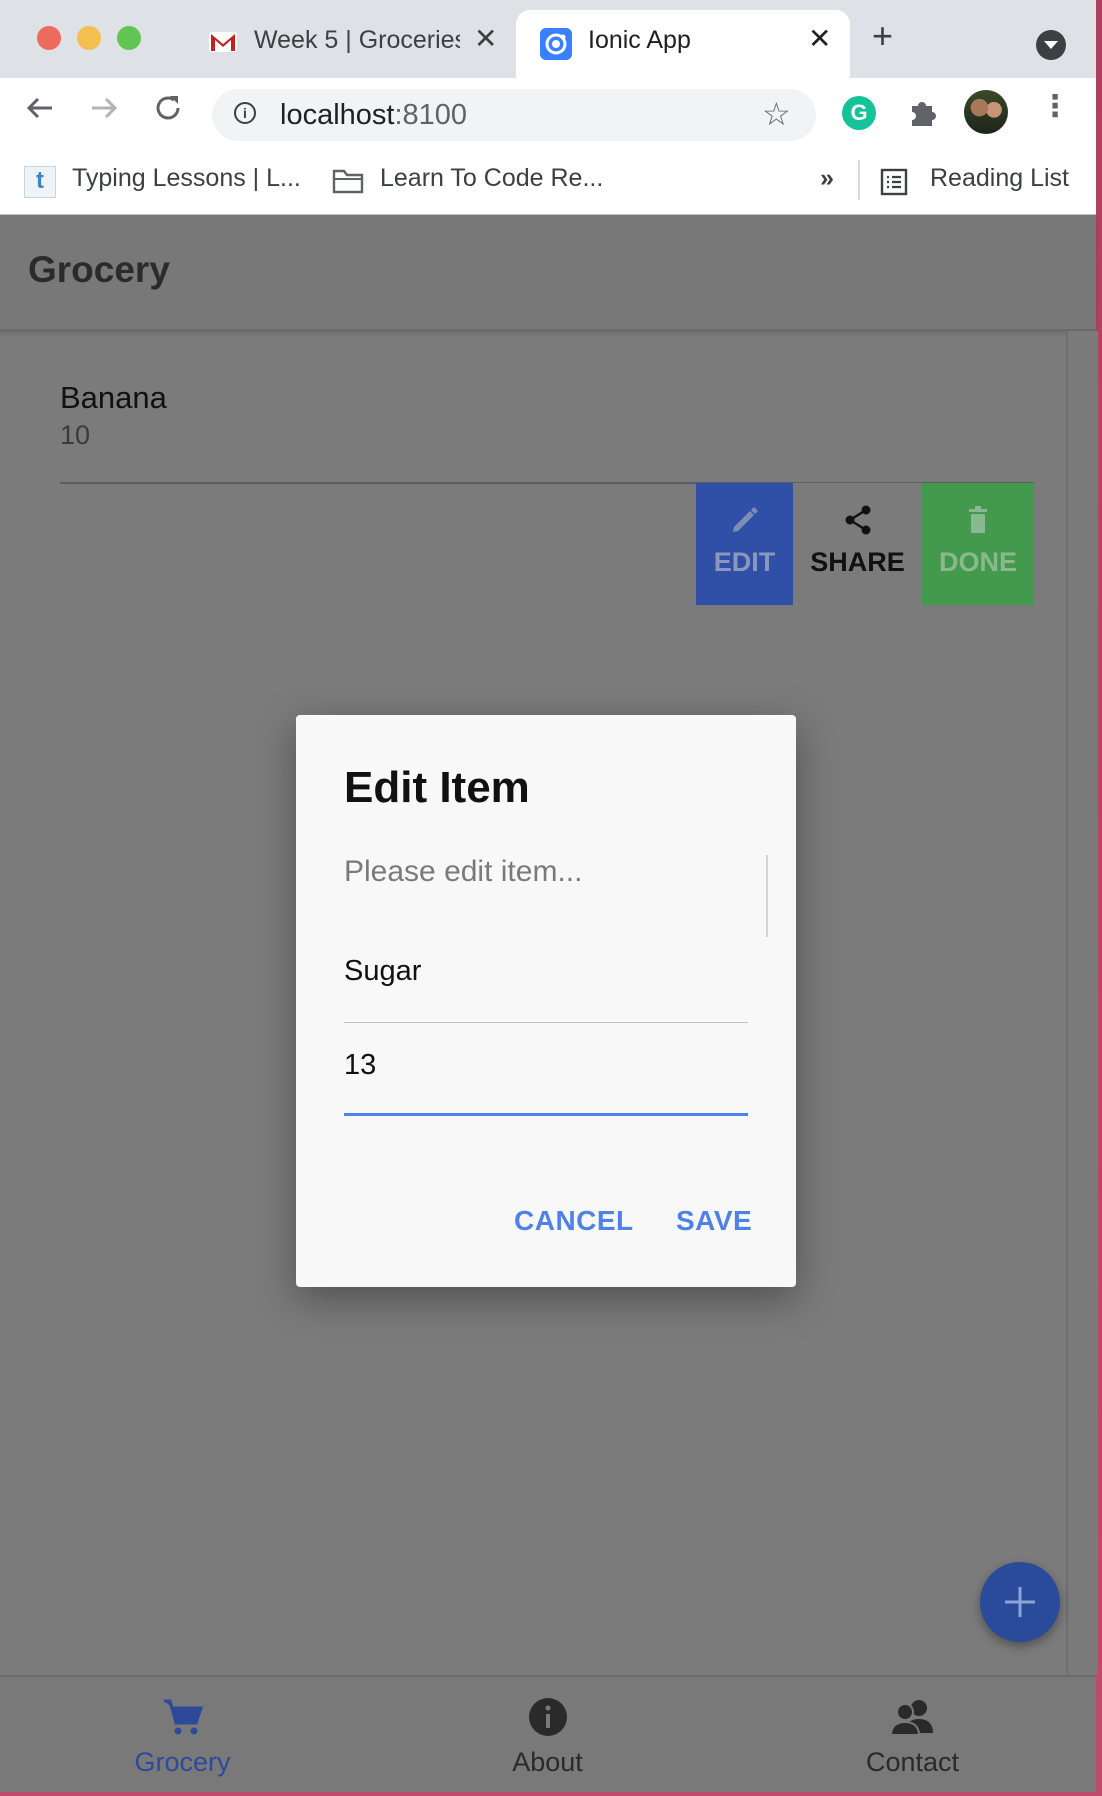 The image size is (1102, 1796). What do you see at coordinates (89, 38) in the screenshot?
I see `minimize-window-button` at bounding box center [89, 38].